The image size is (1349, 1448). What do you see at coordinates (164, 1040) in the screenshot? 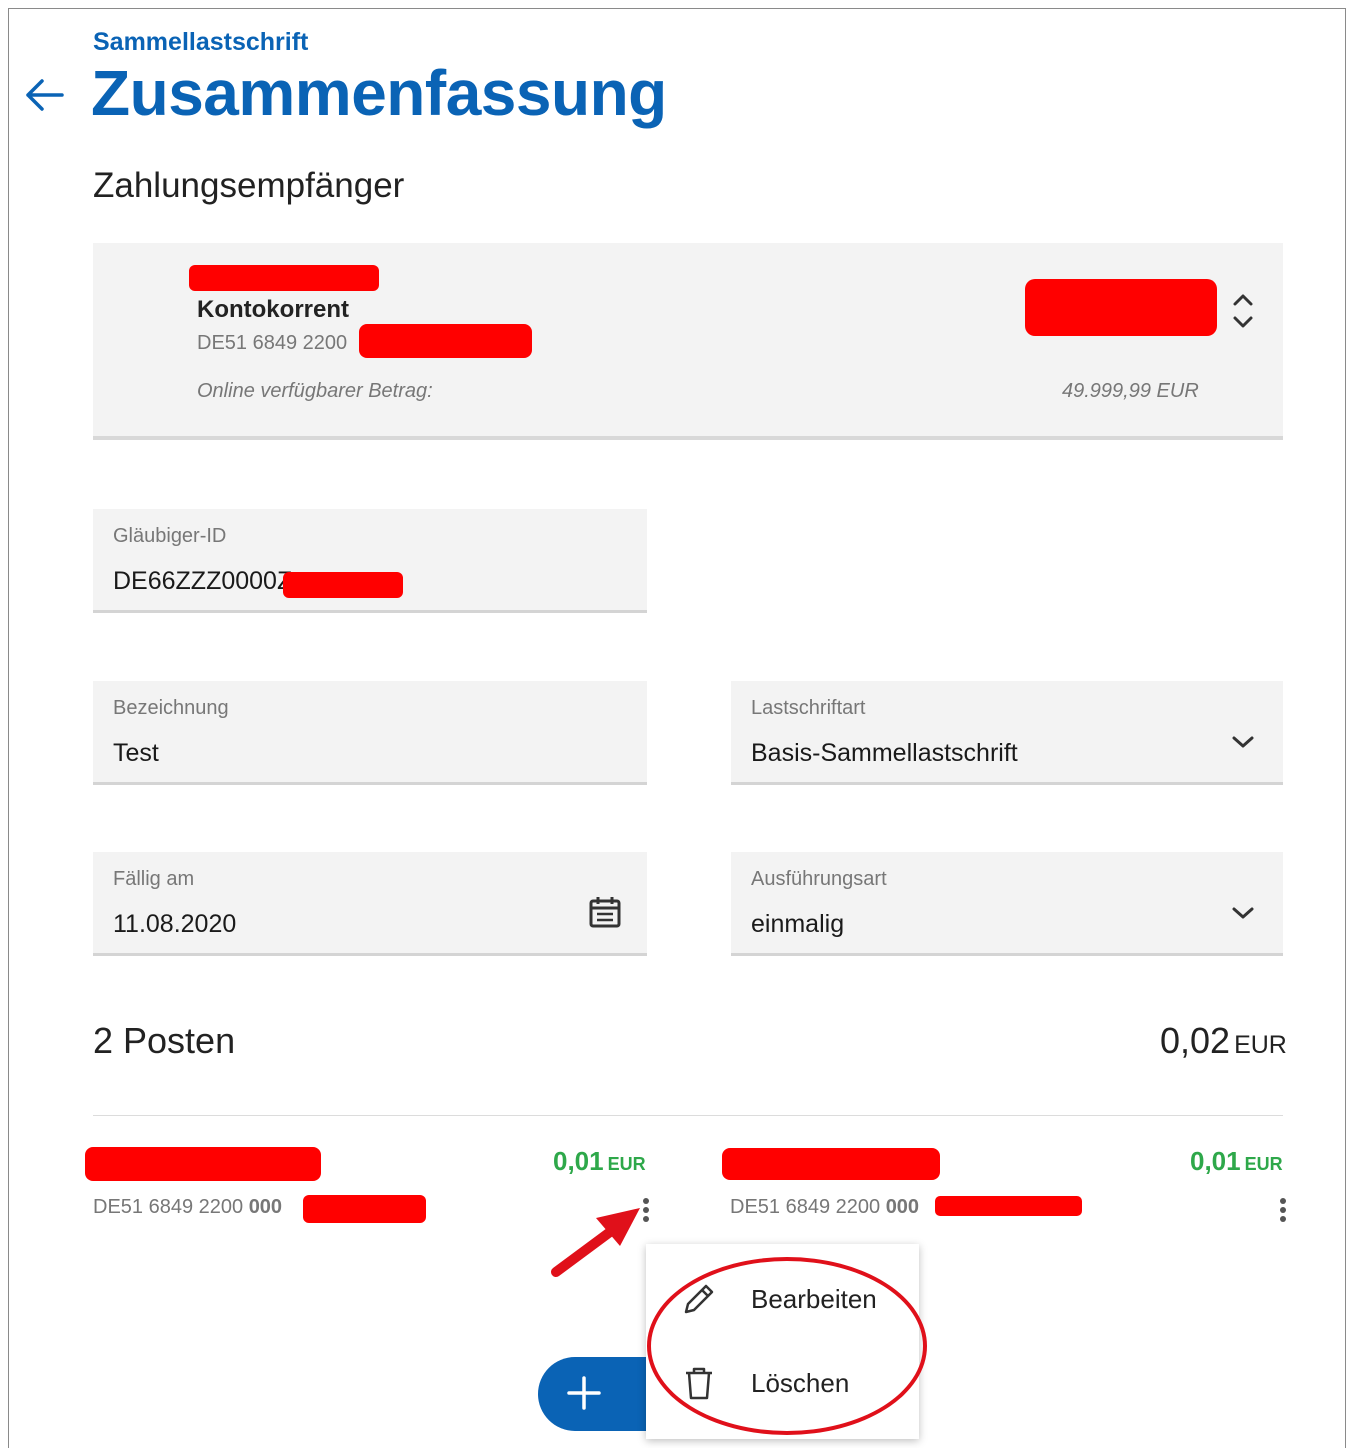
I see `items-count: 2 Posten` at bounding box center [164, 1040].